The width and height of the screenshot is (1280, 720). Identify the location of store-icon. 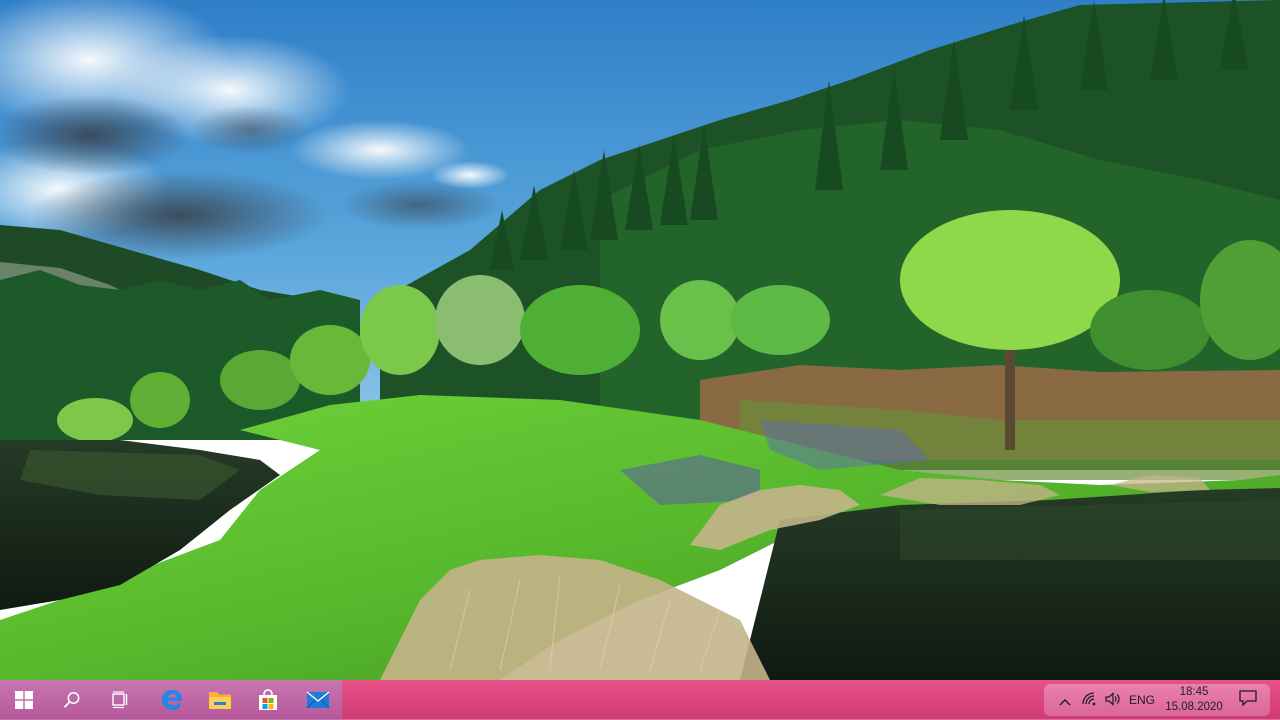
(268, 700).